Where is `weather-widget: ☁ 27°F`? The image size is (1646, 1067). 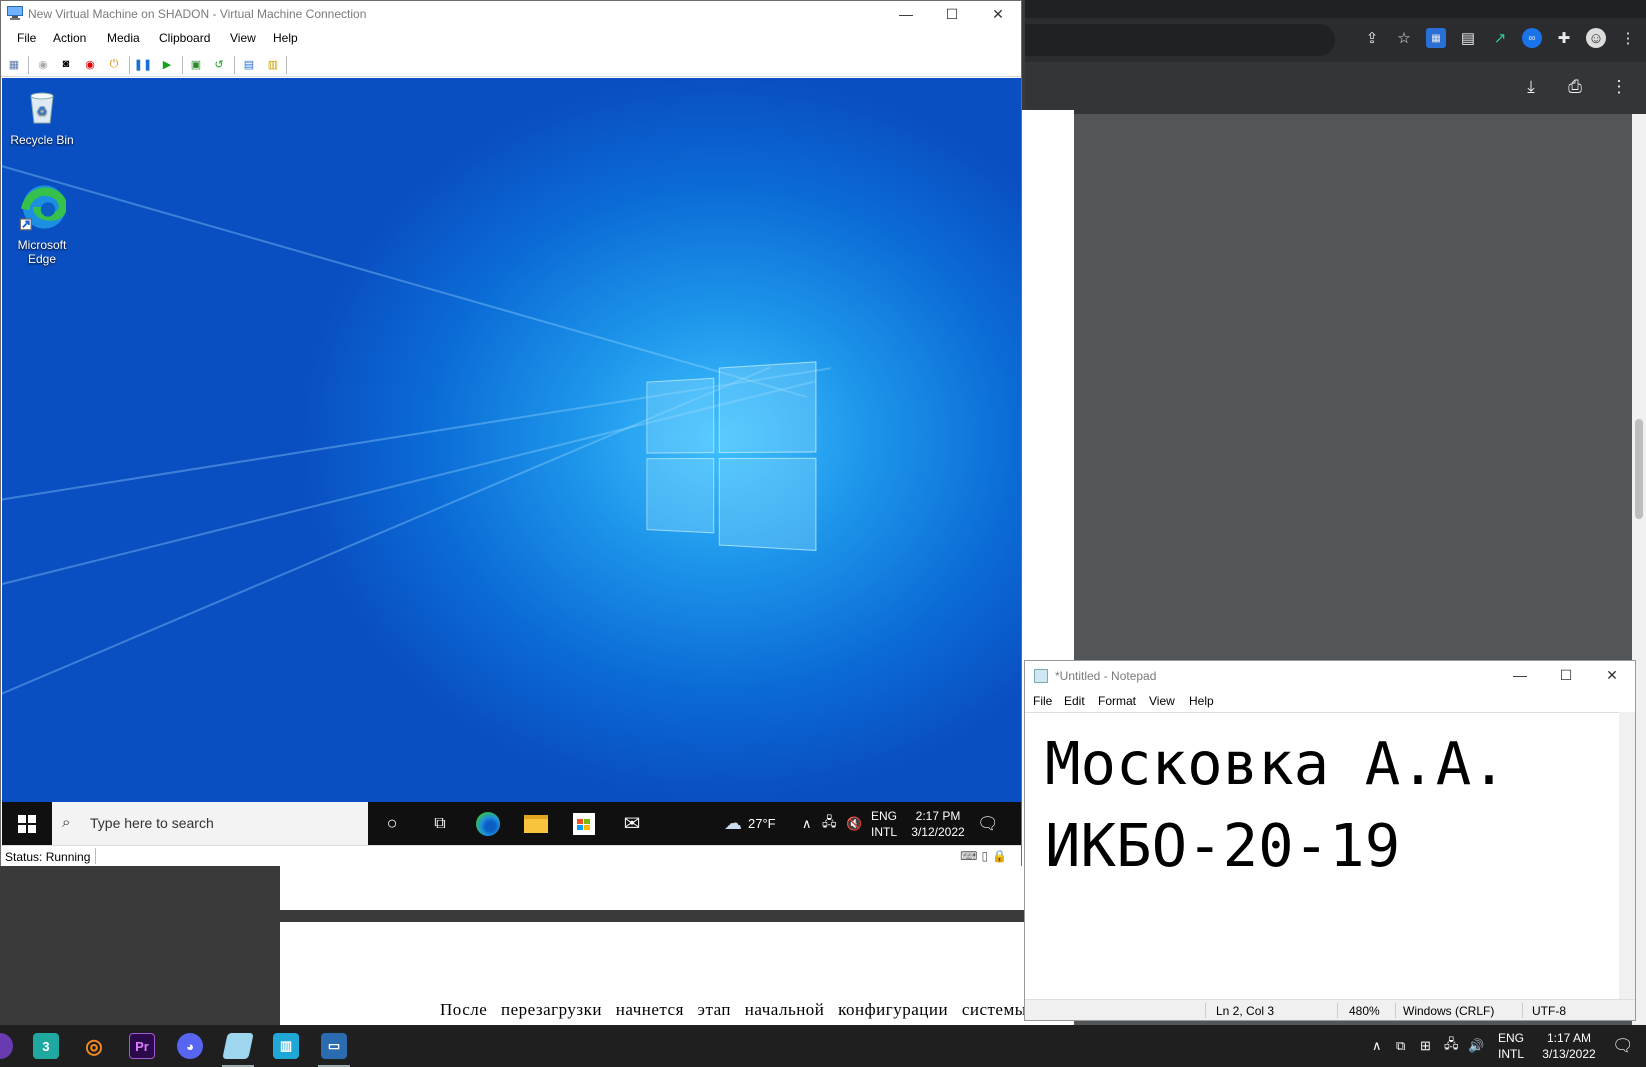
weather-widget: ☁ 27°F is located at coordinates (750, 823).